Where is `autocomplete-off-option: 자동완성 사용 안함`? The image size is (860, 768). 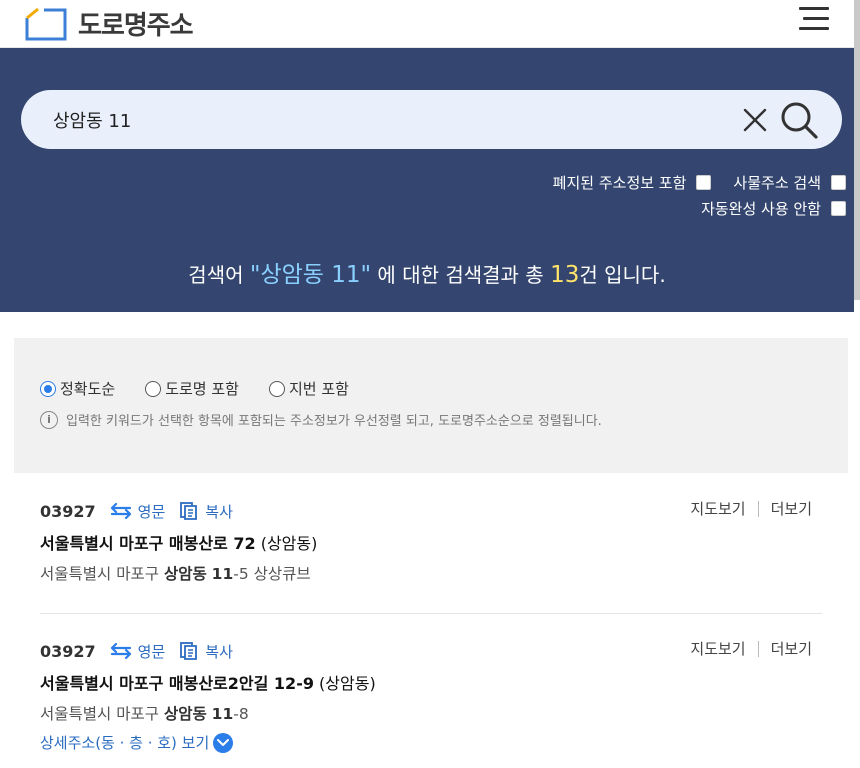
autocomplete-off-option: 자동완성 사용 안함 is located at coordinates (773, 208).